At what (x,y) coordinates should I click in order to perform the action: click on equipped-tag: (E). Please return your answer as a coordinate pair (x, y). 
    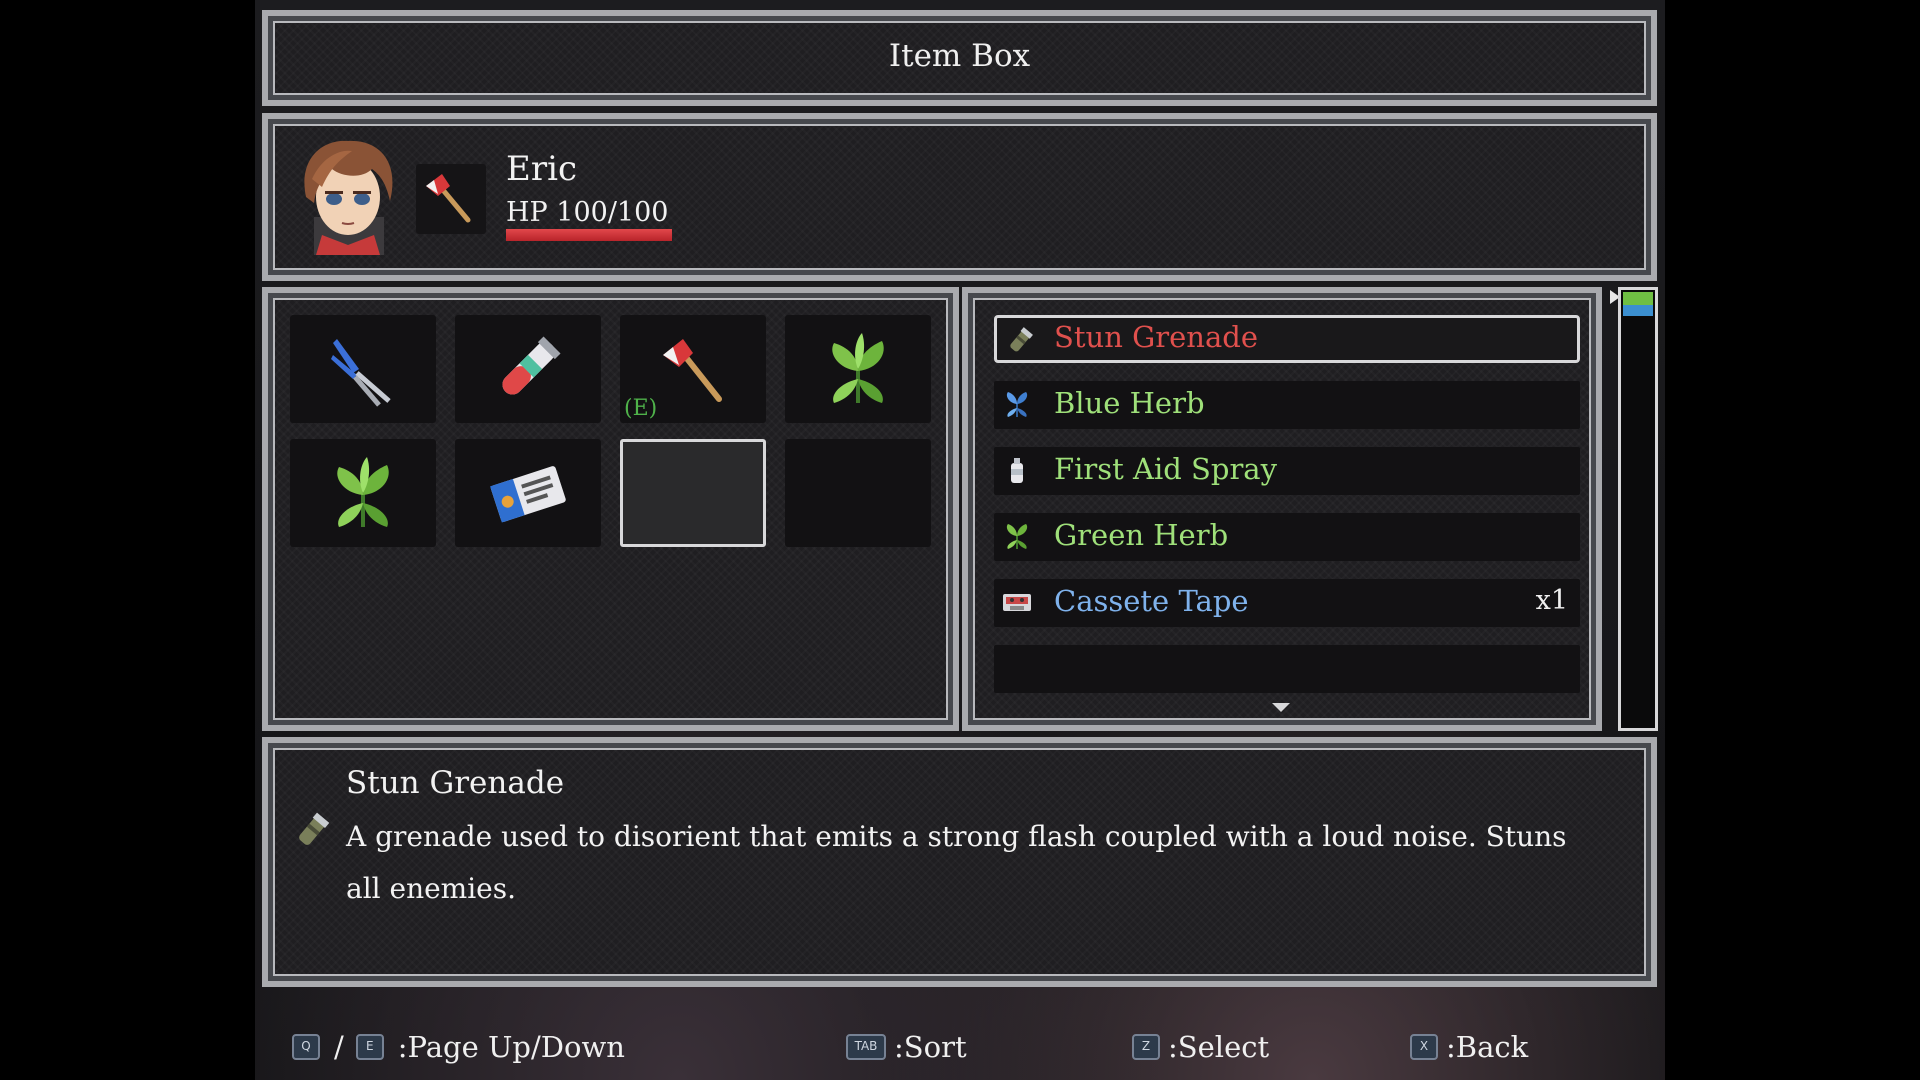
    Looking at the image, I should click on (641, 408).